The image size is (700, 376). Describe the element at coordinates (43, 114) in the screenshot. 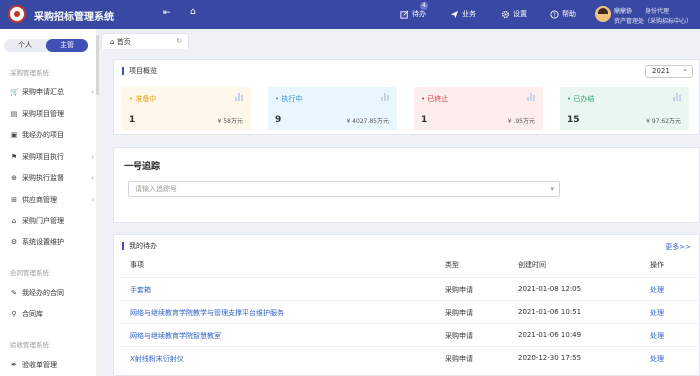

I see `sidebar-item-label: 采购项目管理` at that location.